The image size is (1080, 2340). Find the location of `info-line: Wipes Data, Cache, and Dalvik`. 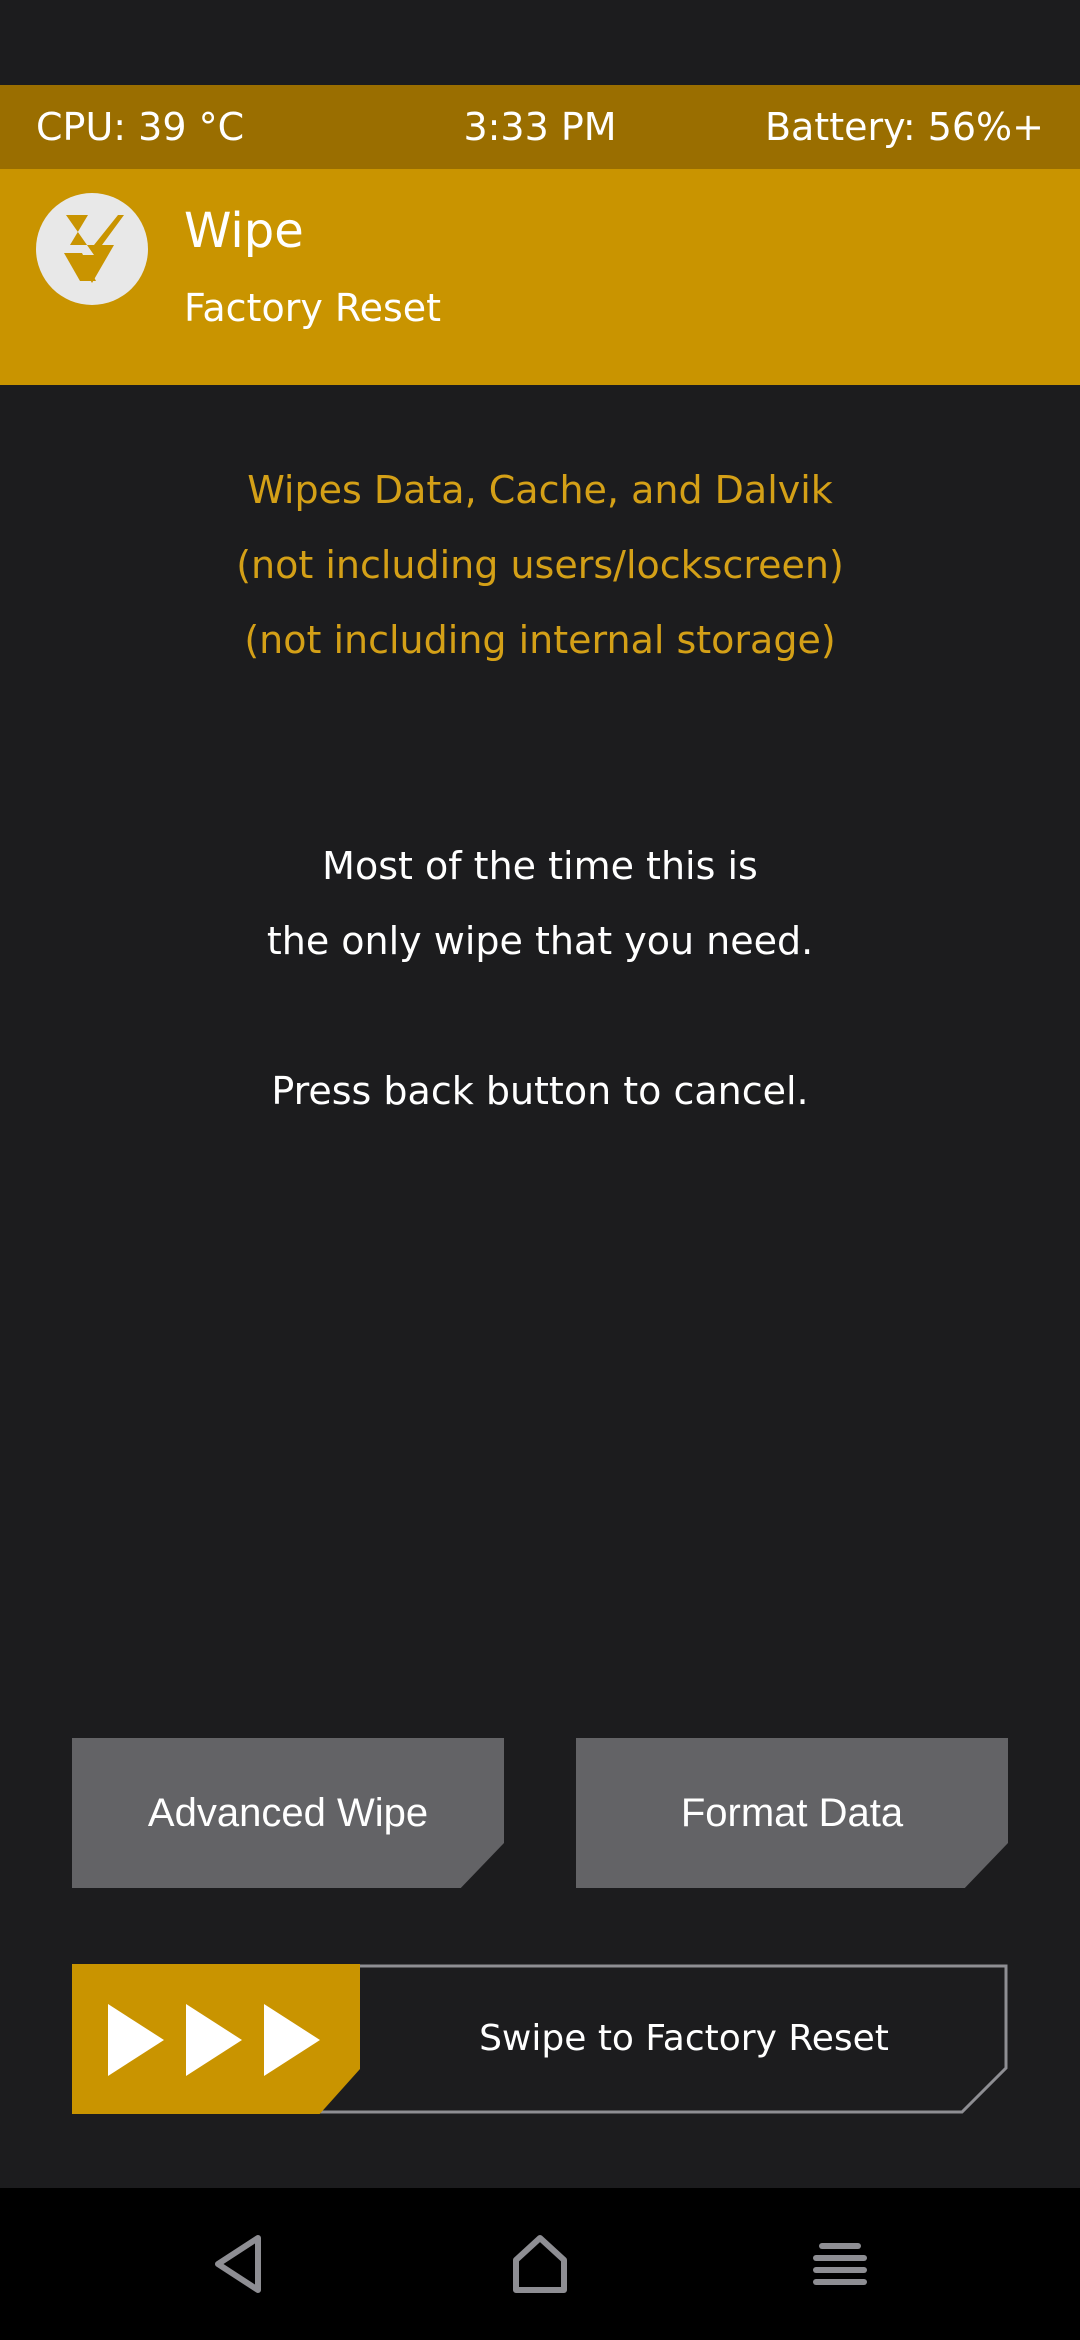

info-line: Wipes Data, Cache, and Dalvik is located at coordinates (540, 490).